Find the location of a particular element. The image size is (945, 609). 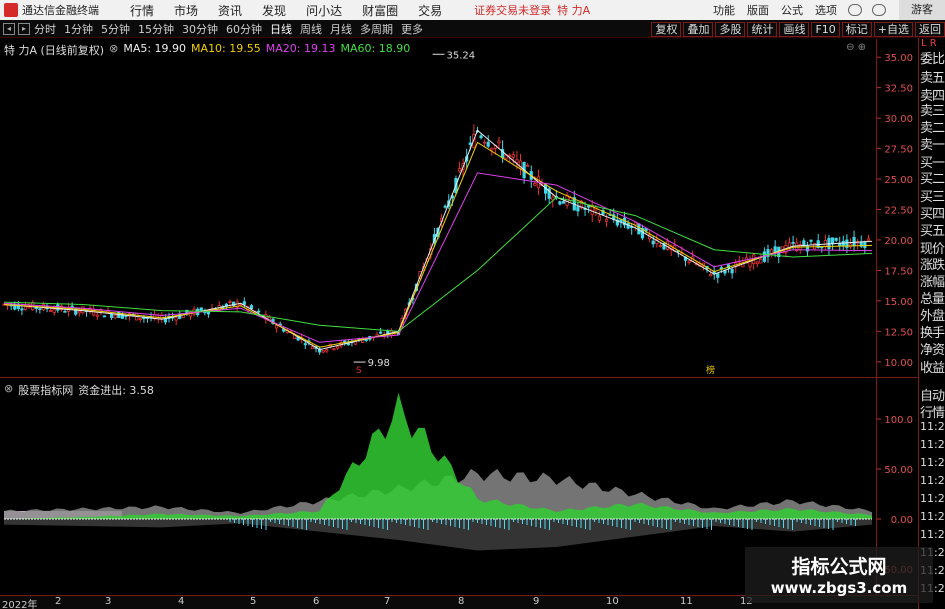

date-tick-label: 3 is located at coordinates (108, 601).